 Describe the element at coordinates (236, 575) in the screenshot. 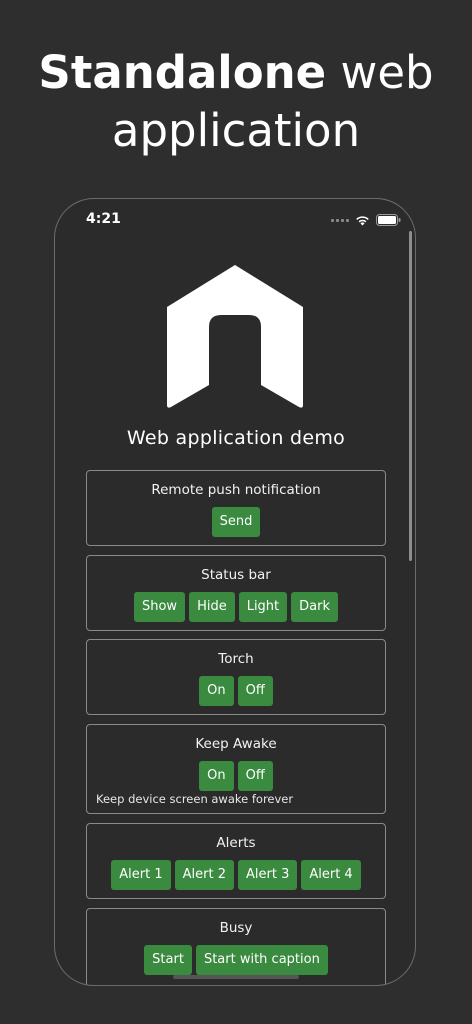

I see `card-title-status: Status bar` at that location.